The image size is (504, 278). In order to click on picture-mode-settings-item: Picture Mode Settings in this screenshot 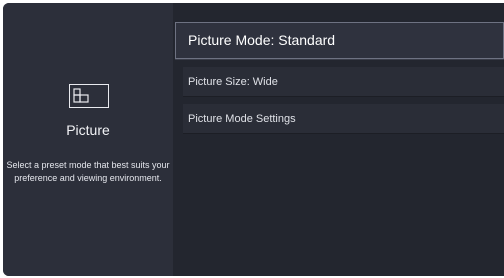, I will do `click(343, 119)`.